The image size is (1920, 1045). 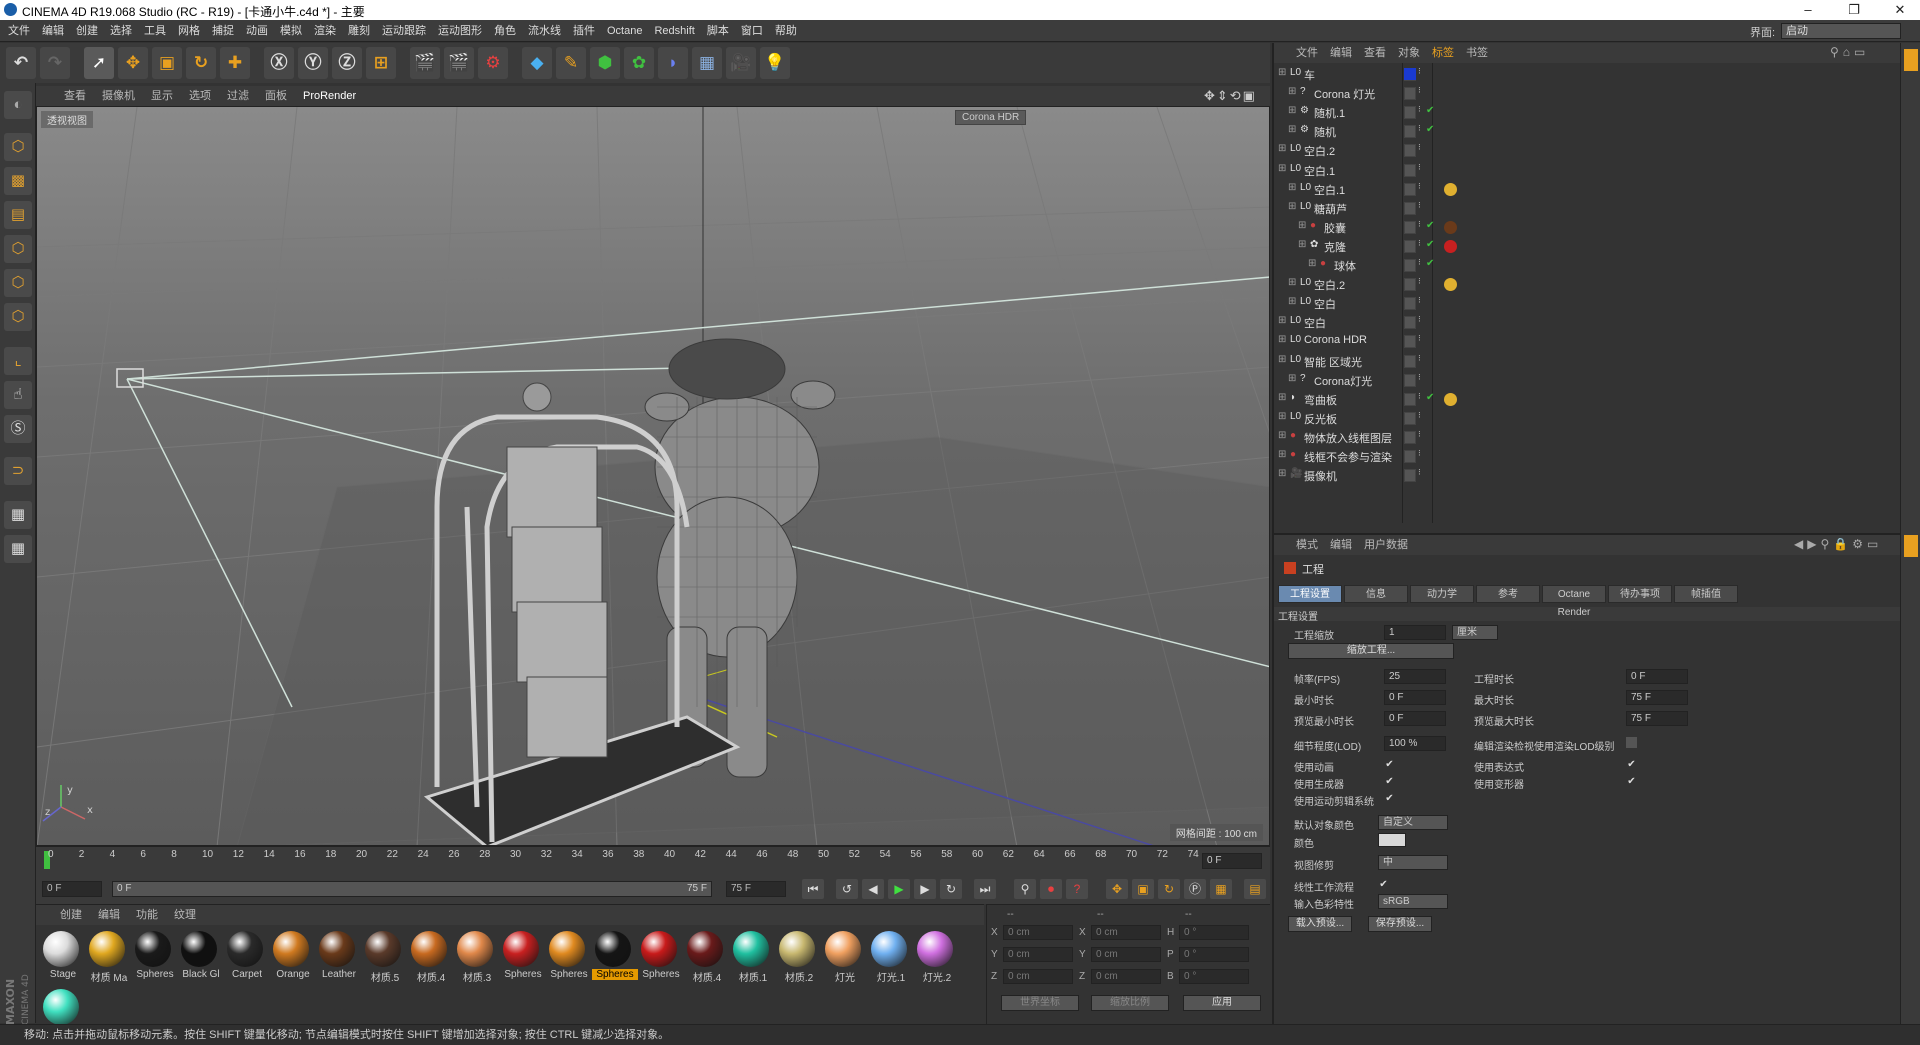 What do you see at coordinates (61, 958) in the screenshot?
I see `material-swatch: Stage` at bounding box center [61, 958].